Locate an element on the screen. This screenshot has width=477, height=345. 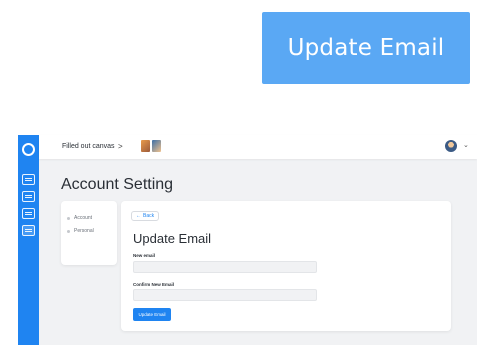
settings-nav-label: Personal is located at coordinates (84, 231).